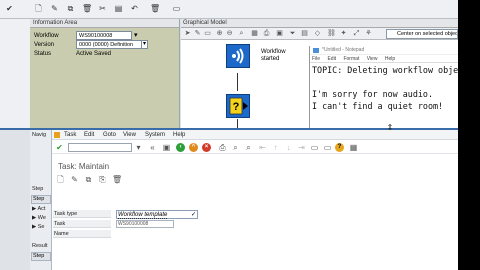 The height and width of the screenshot is (270, 480). Describe the element at coordinates (270, 59) in the screenshot. I see `node-label-line2: started` at that location.